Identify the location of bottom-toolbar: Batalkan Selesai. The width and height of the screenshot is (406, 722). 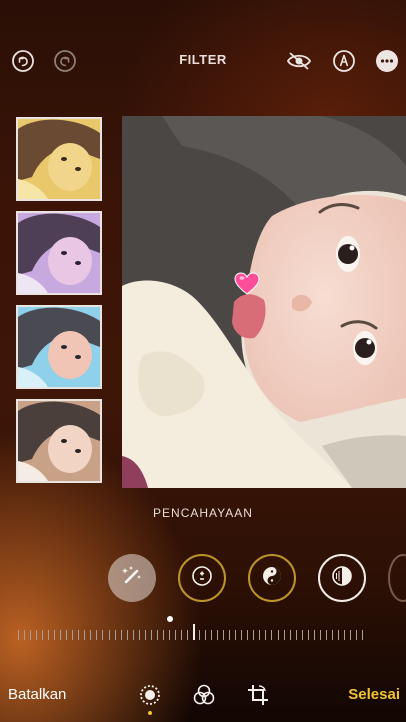
(203, 696).